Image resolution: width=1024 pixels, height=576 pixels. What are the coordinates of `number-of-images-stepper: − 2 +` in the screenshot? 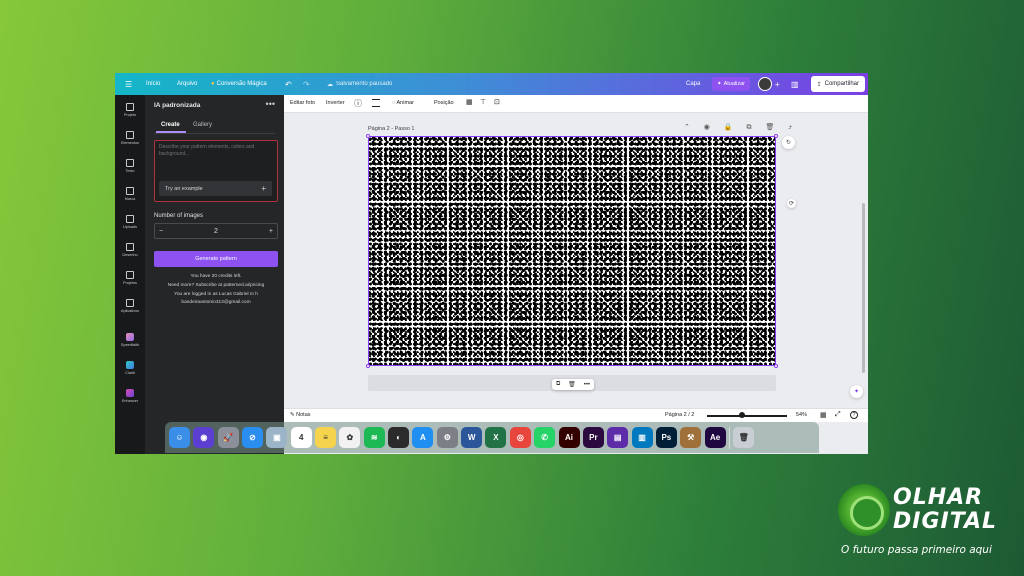 It's located at (216, 231).